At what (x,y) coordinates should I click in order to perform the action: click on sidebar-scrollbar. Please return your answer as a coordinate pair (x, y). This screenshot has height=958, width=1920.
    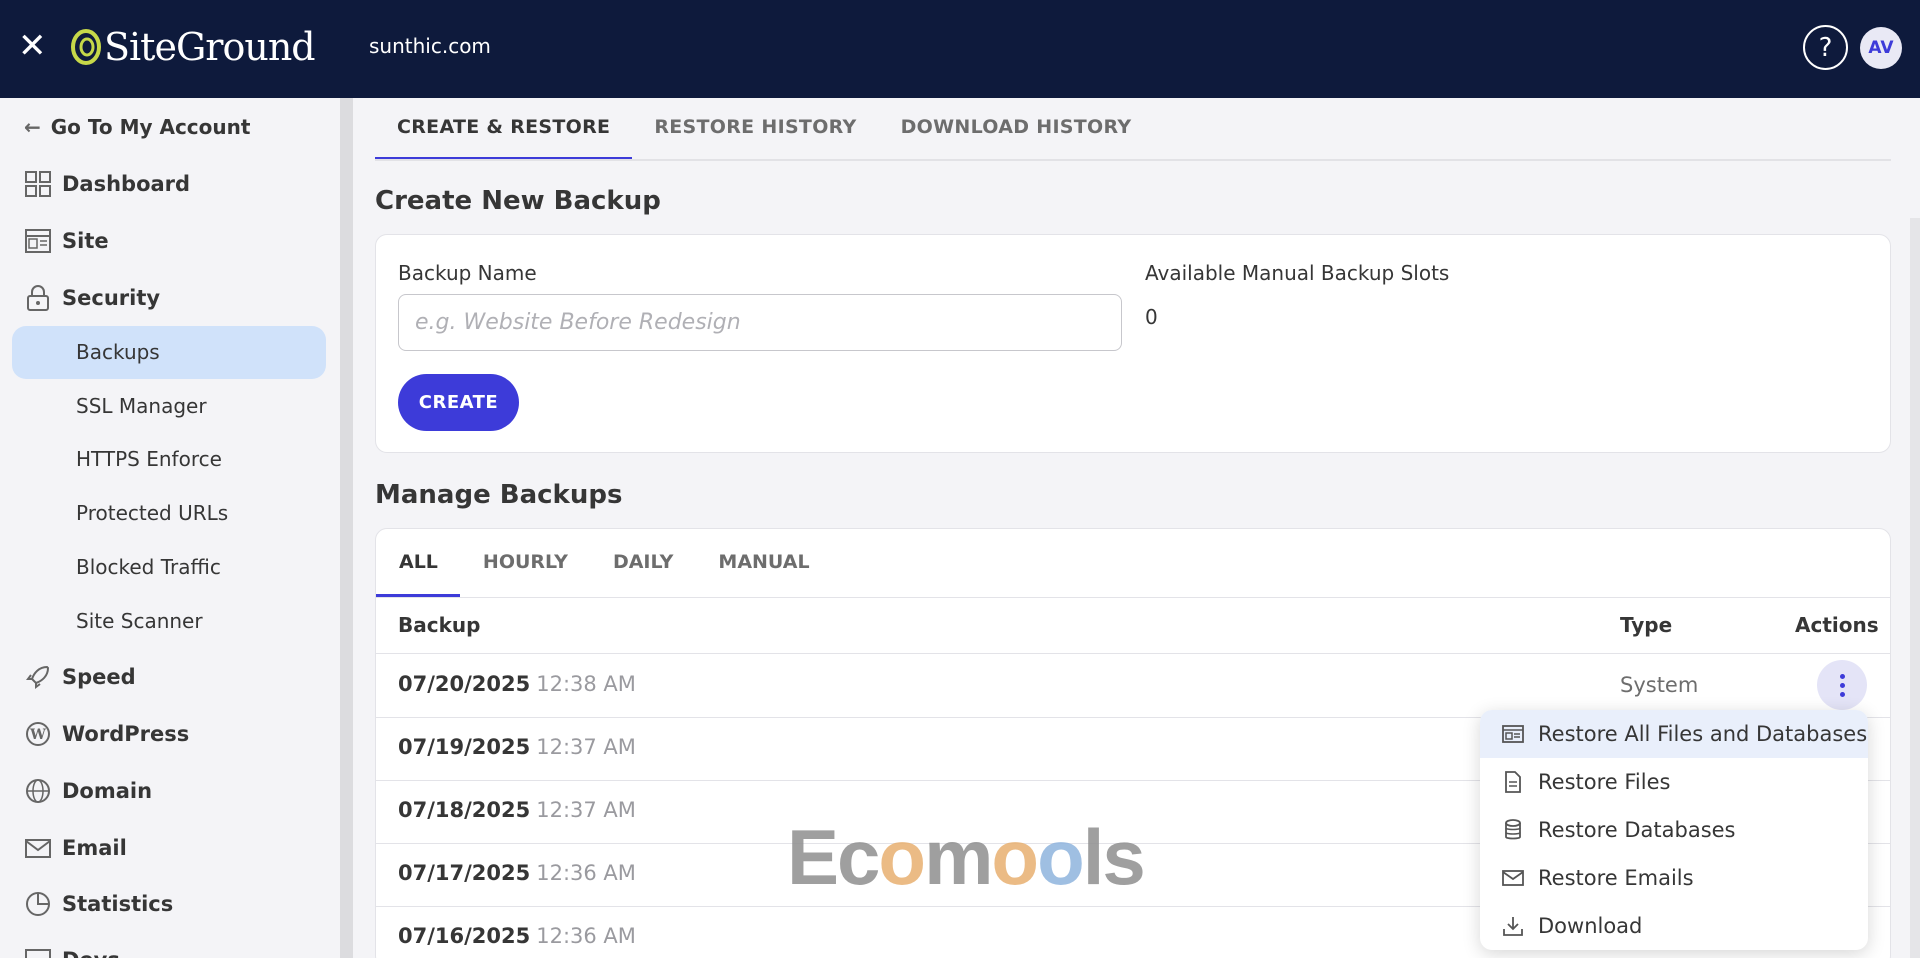
    Looking at the image, I should click on (346, 528).